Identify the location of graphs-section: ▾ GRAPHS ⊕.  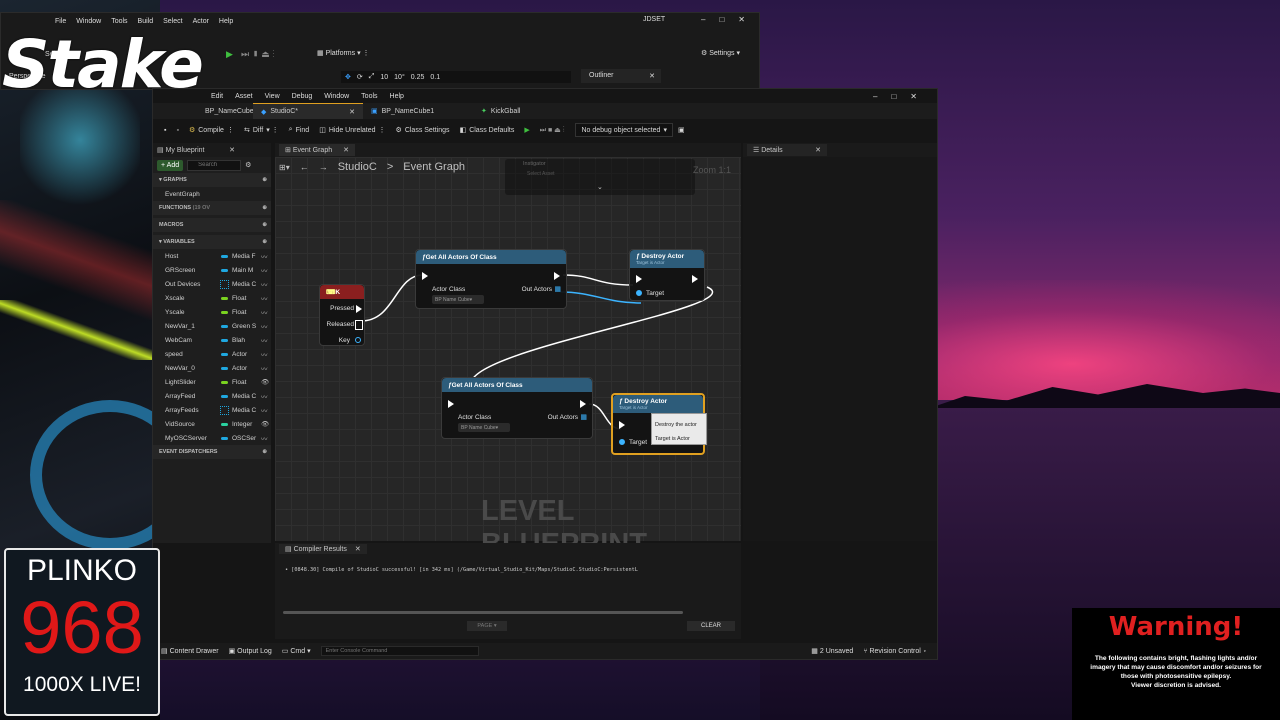
(212, 180).